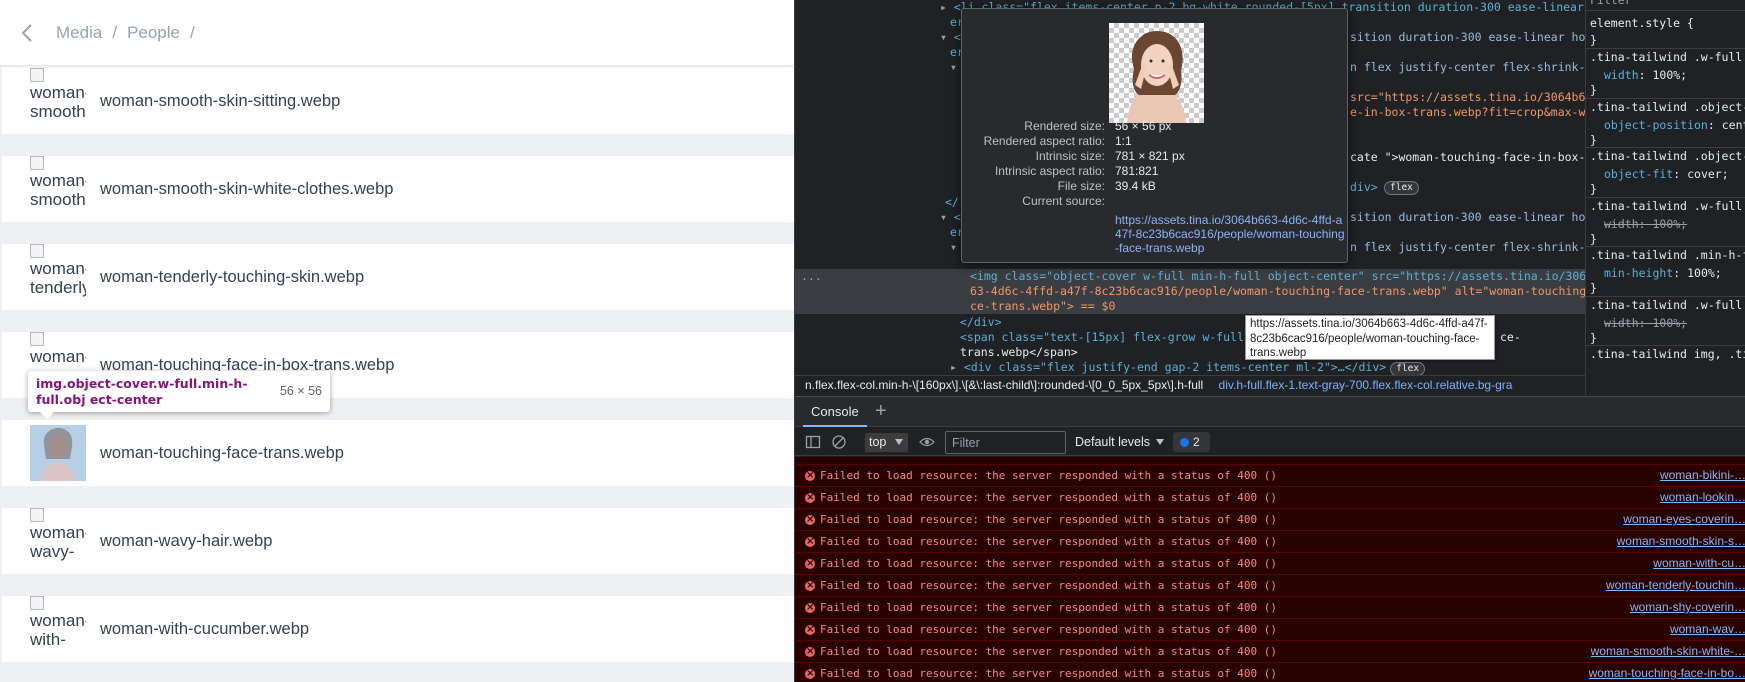 The height and width of the screenshot is (682, 1745). What do you see at coordinates (220, 101) in the screenshot?
I see `file-name: woman-smooth-skin-sitting.webp` at bounding box center [220, 101].